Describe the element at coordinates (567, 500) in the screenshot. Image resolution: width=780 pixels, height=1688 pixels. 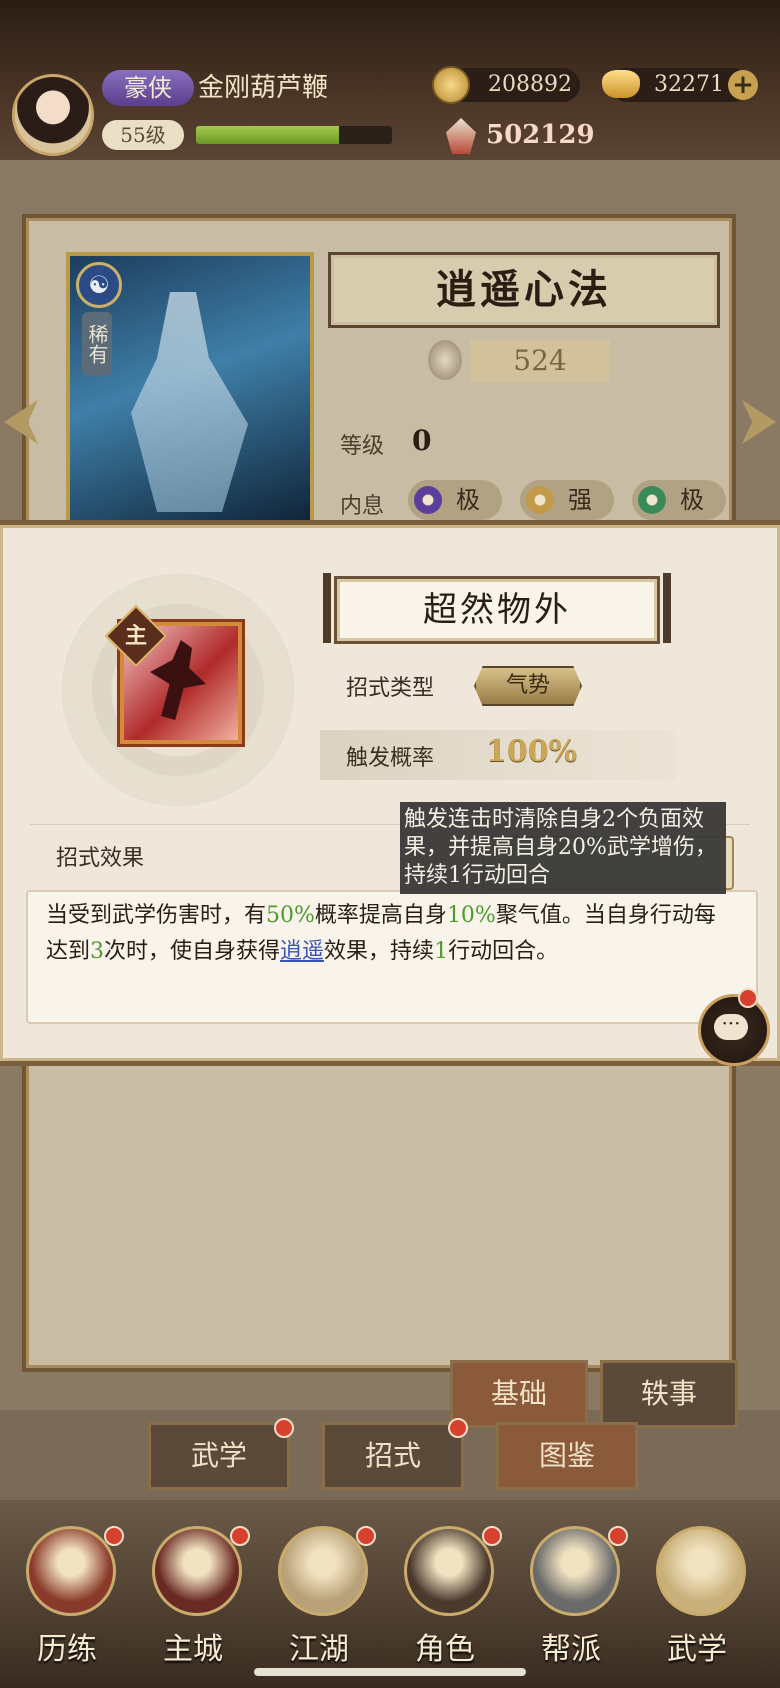
I see `neixi-slot-2: 强` at that location.